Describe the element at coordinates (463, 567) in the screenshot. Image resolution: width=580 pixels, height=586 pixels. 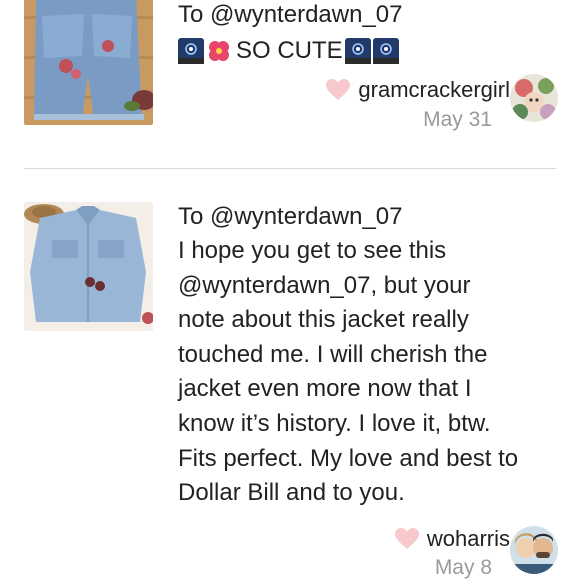
I see `note-date: May 8` at that location.